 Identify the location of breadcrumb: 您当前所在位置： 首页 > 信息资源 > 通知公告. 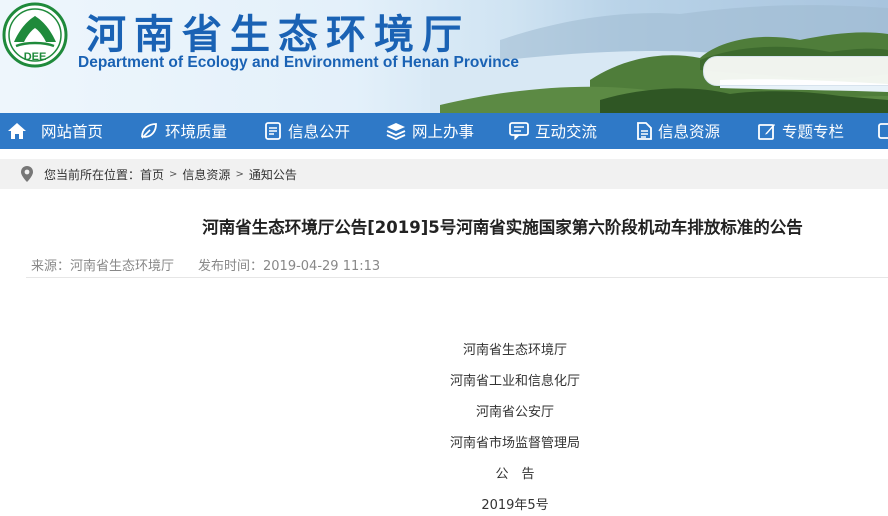
(444, 174).